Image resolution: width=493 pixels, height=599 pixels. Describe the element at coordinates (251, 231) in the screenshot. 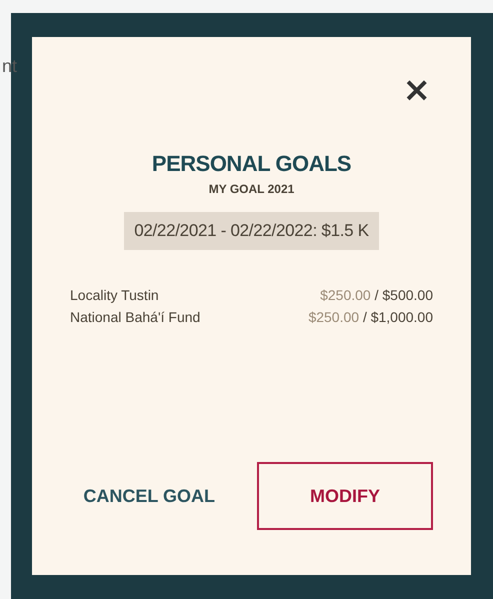

I see `goal-period: 02/22/2021 - 02/22/2022: $1.5 K` at that location.